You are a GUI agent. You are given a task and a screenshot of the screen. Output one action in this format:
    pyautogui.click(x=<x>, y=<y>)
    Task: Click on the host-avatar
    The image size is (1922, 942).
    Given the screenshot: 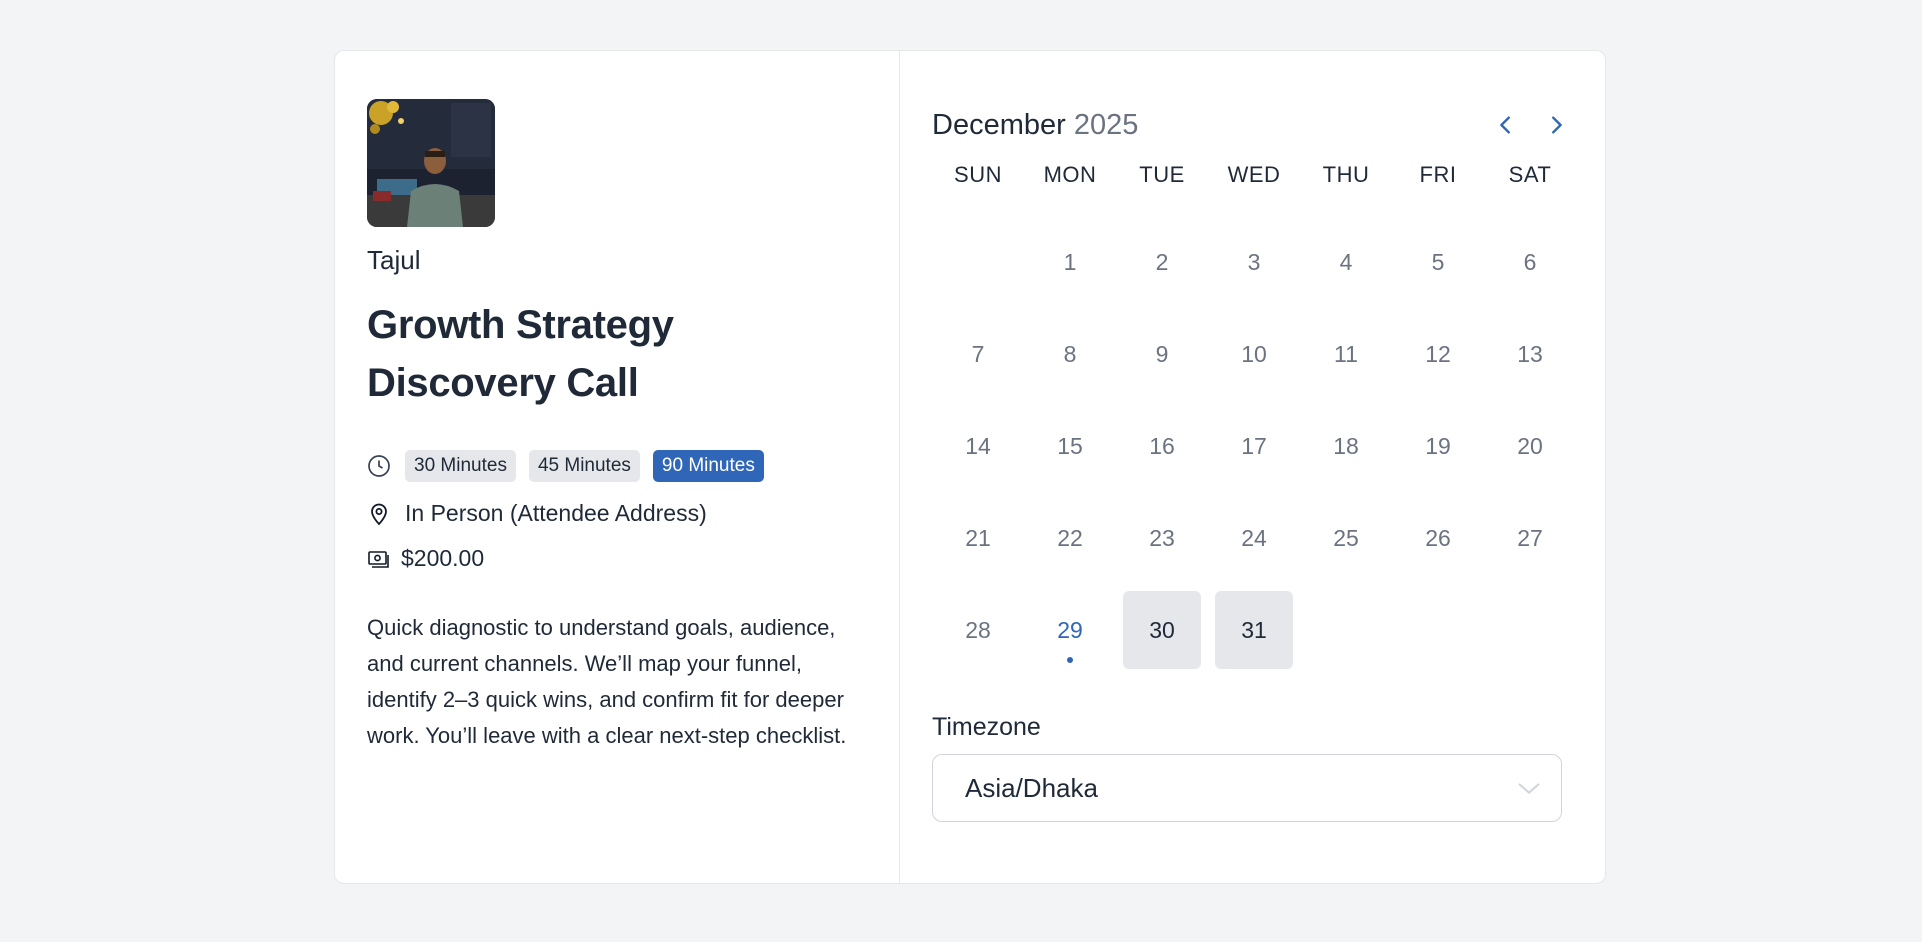 What is the action you would take?
    pyautogui.click(x=431, y=163)
    